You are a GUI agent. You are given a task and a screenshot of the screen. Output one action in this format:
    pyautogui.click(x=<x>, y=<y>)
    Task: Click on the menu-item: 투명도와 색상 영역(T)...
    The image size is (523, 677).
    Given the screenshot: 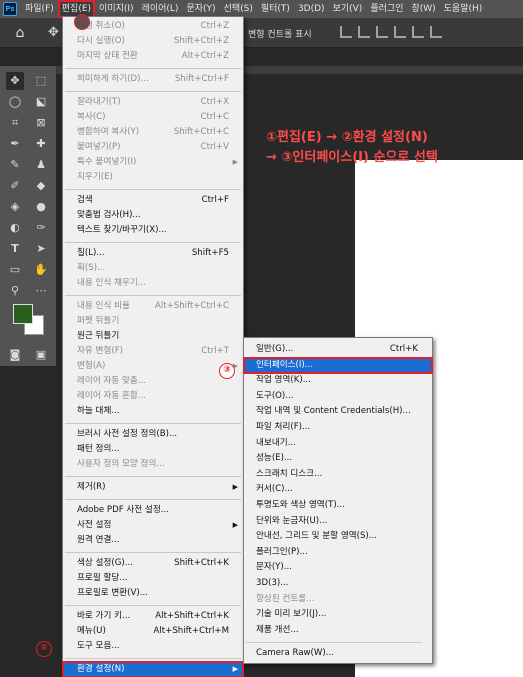 What is the action you would take?
    pyautogui.click(x=338, y=505)
    